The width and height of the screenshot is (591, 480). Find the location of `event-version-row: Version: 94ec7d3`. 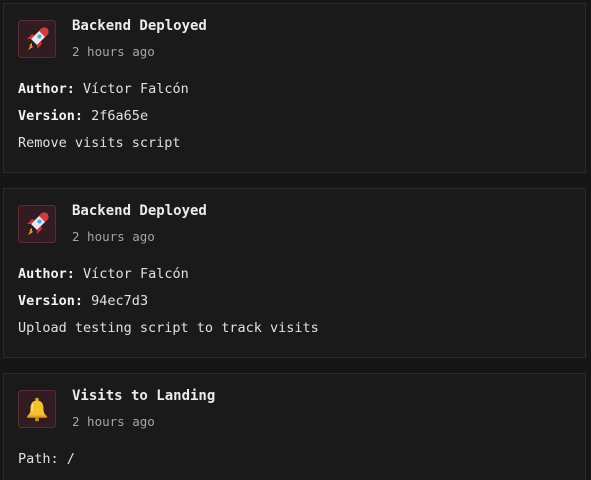

event-version-row: Version: 94ec7d3 is located at coordinates (83, 301).